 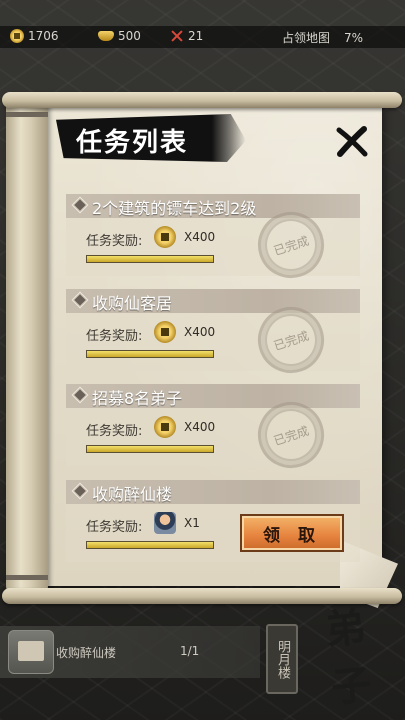 I want to click on task-item: 2个建筑的镖车达到2级 任务奖励: X400 已完成, so click(x=213, y=240).